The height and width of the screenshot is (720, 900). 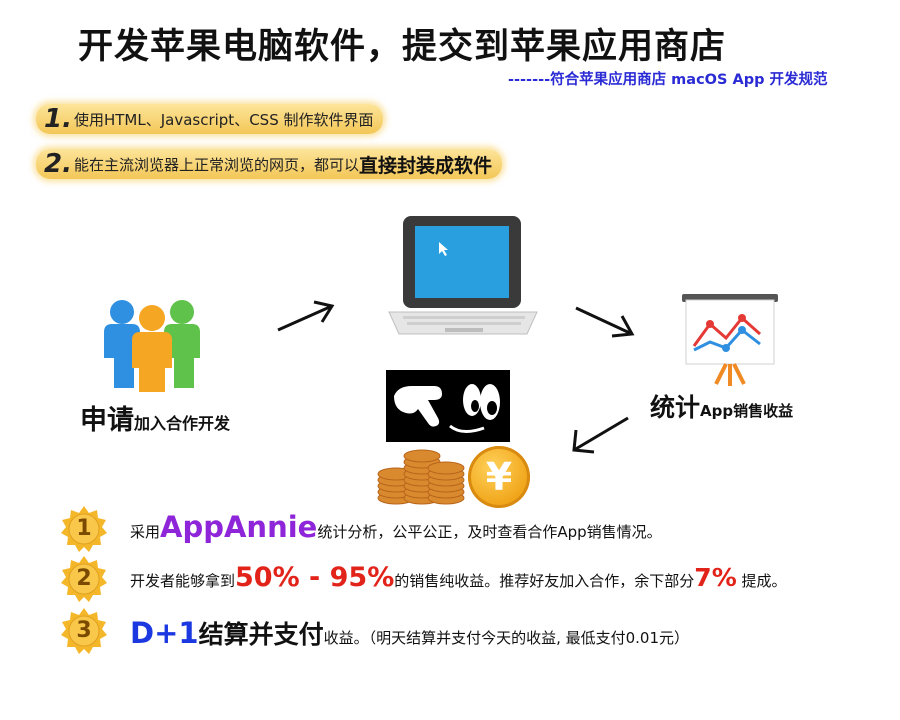 I want to click on benefit-line-1: 采用AppAnnie统计分析，公平公正，及时查看合作App销售情况。, so click(x=396, y=527).